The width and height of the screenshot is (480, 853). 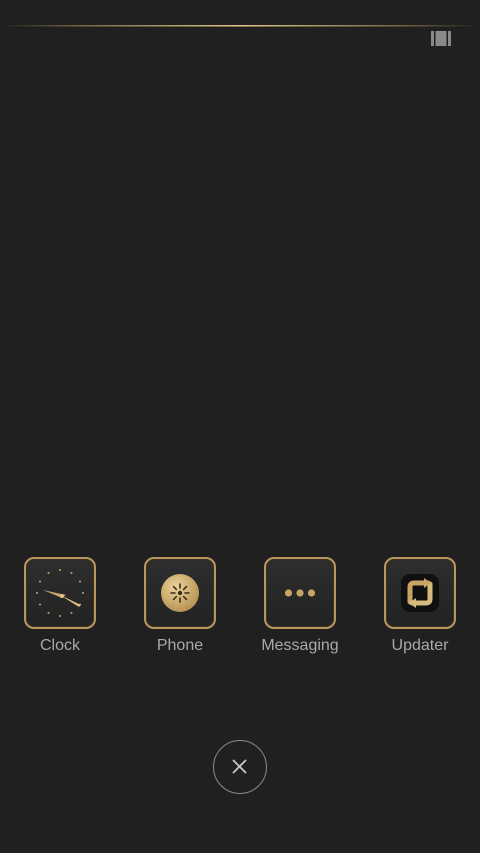 What do you see at coordinates (441, 38) in the screenshot?
I see `multi-window-icon` at bounding box center [441, 38].